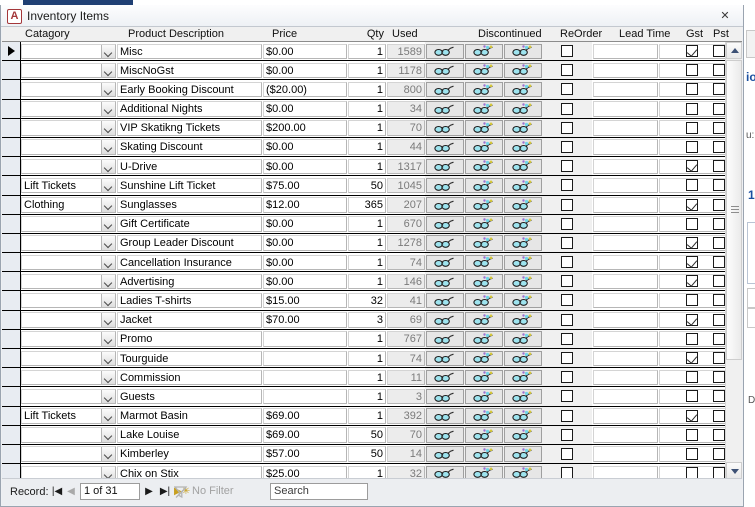  Describe the element at coordinates (189, 320) in the screenshot. I see `cell-product: Jacket` at that location.